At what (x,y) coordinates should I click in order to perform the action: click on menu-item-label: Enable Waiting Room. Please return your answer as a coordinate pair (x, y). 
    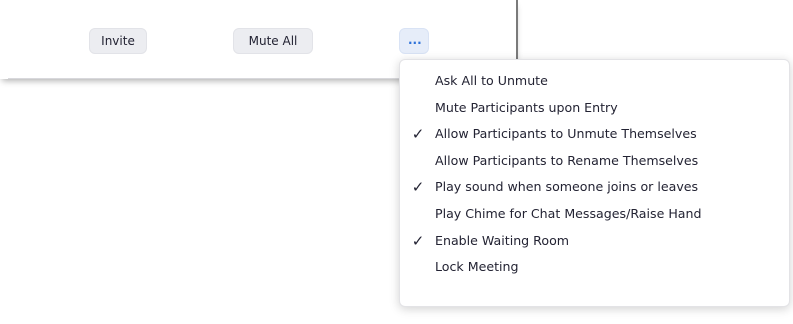
    Looking at the image, I should click on (502, 240).